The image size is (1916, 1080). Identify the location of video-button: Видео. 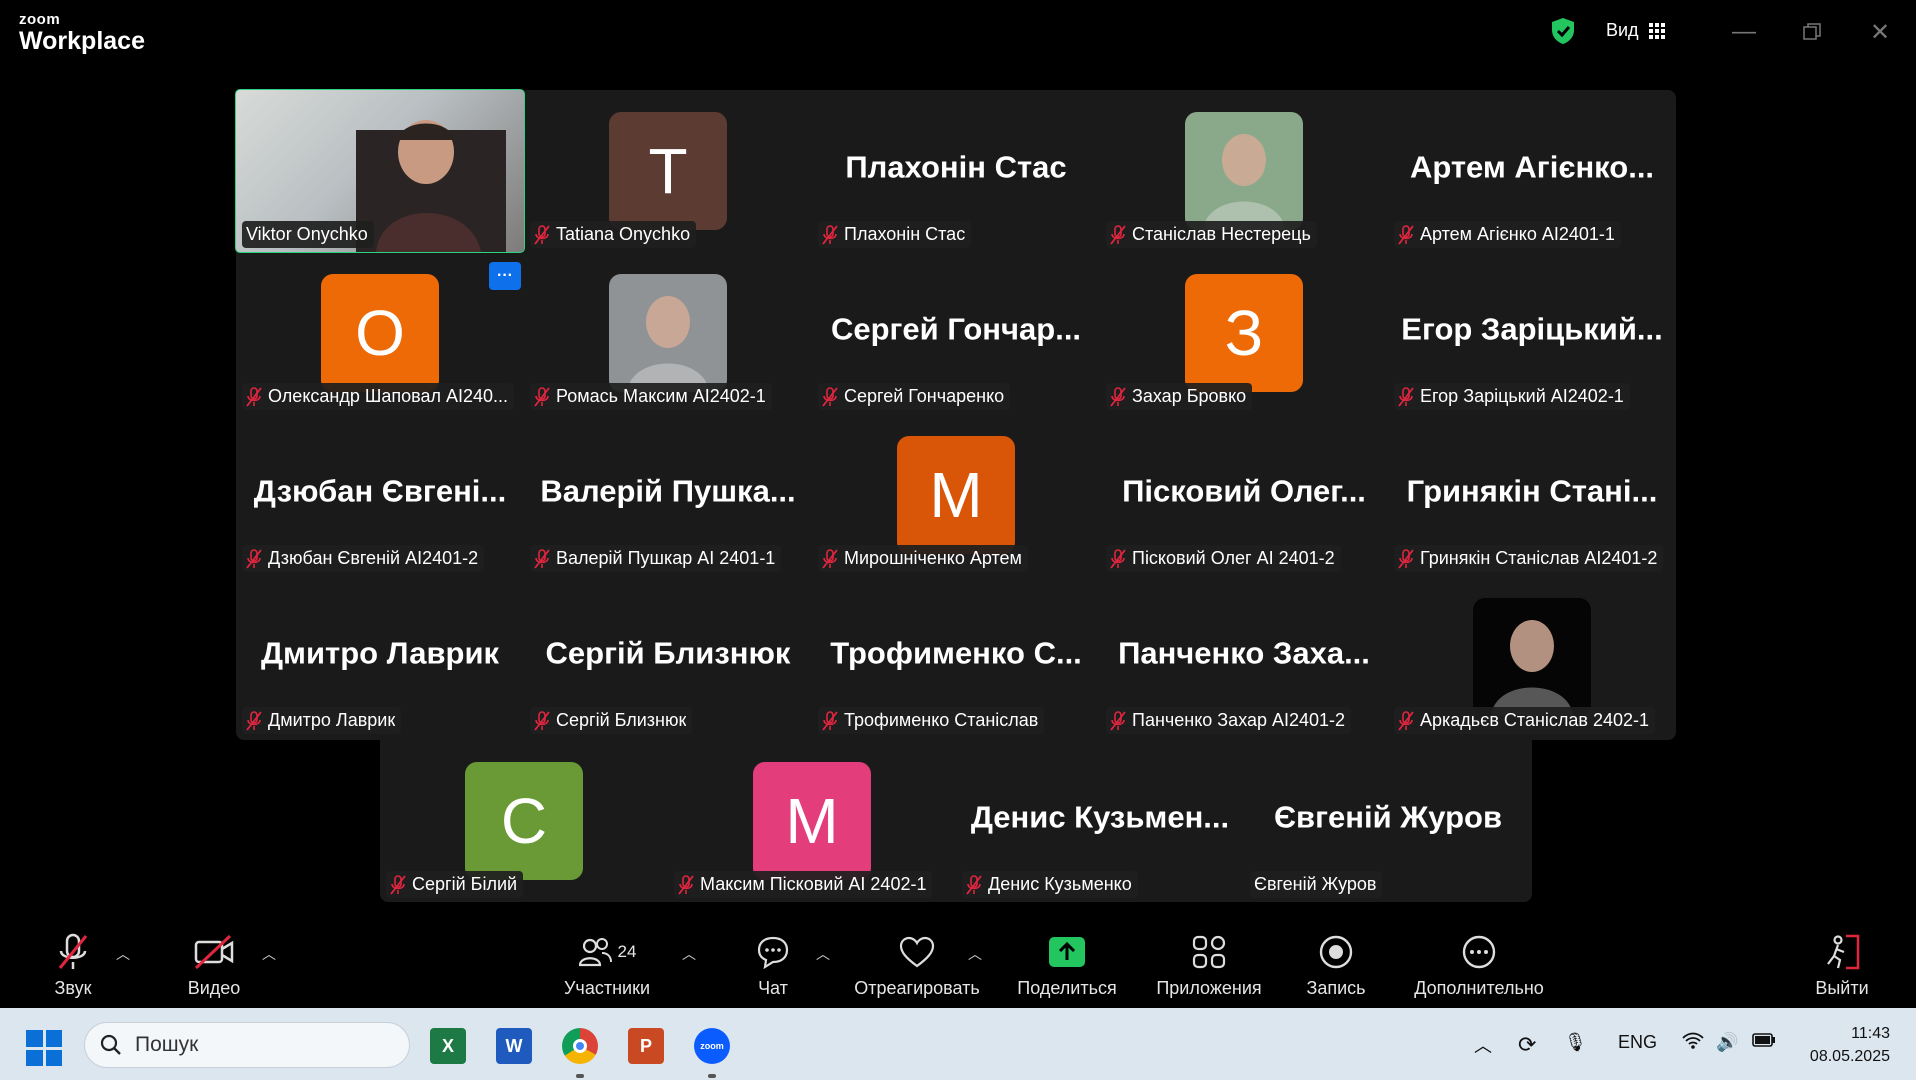
(214, 965).